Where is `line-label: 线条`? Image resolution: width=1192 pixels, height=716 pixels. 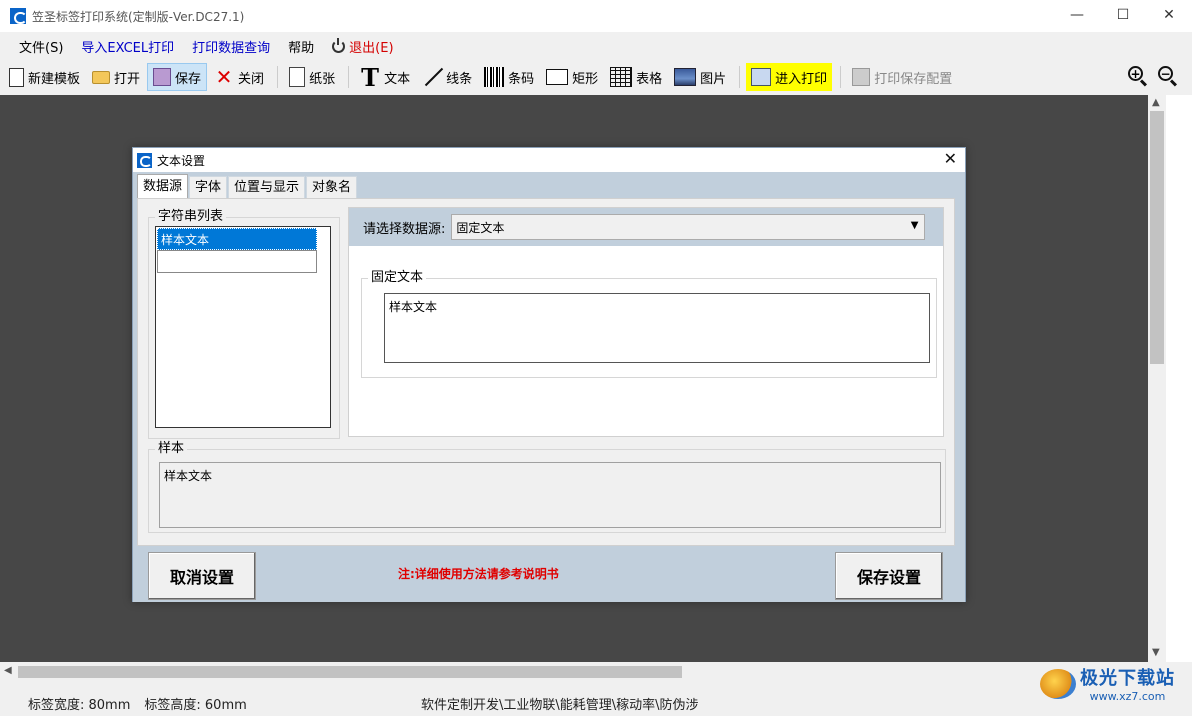
line-label: 线条 is located at coordinates (459, 79).